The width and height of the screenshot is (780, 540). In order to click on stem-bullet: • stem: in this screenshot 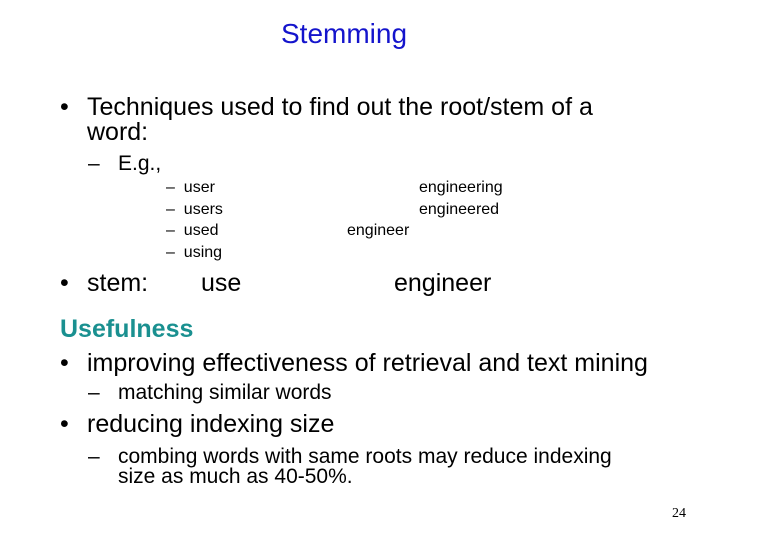, I will do `click(104, 283)`.